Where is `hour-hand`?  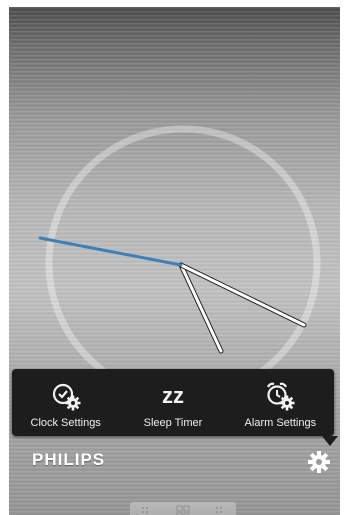 hour-hand is located at coordinates (201, 308).